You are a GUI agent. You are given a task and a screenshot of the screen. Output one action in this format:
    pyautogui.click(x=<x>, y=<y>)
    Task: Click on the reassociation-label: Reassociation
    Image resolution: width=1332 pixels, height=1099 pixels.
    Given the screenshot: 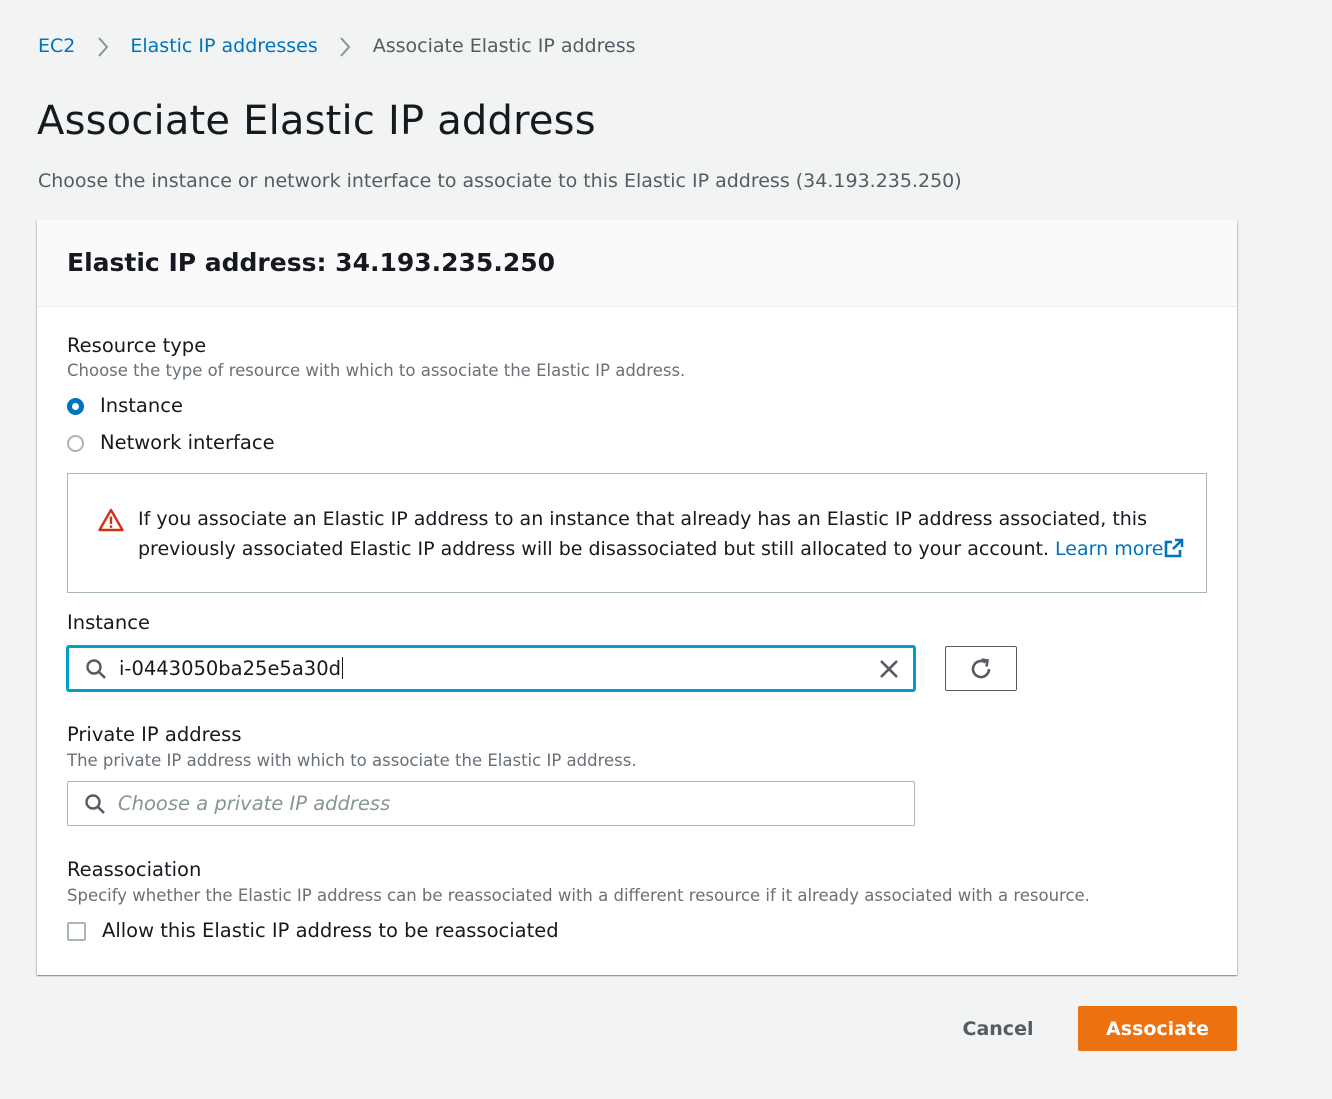 What is the action you would take?
    pyautogui.click(x=134, y=869)
    